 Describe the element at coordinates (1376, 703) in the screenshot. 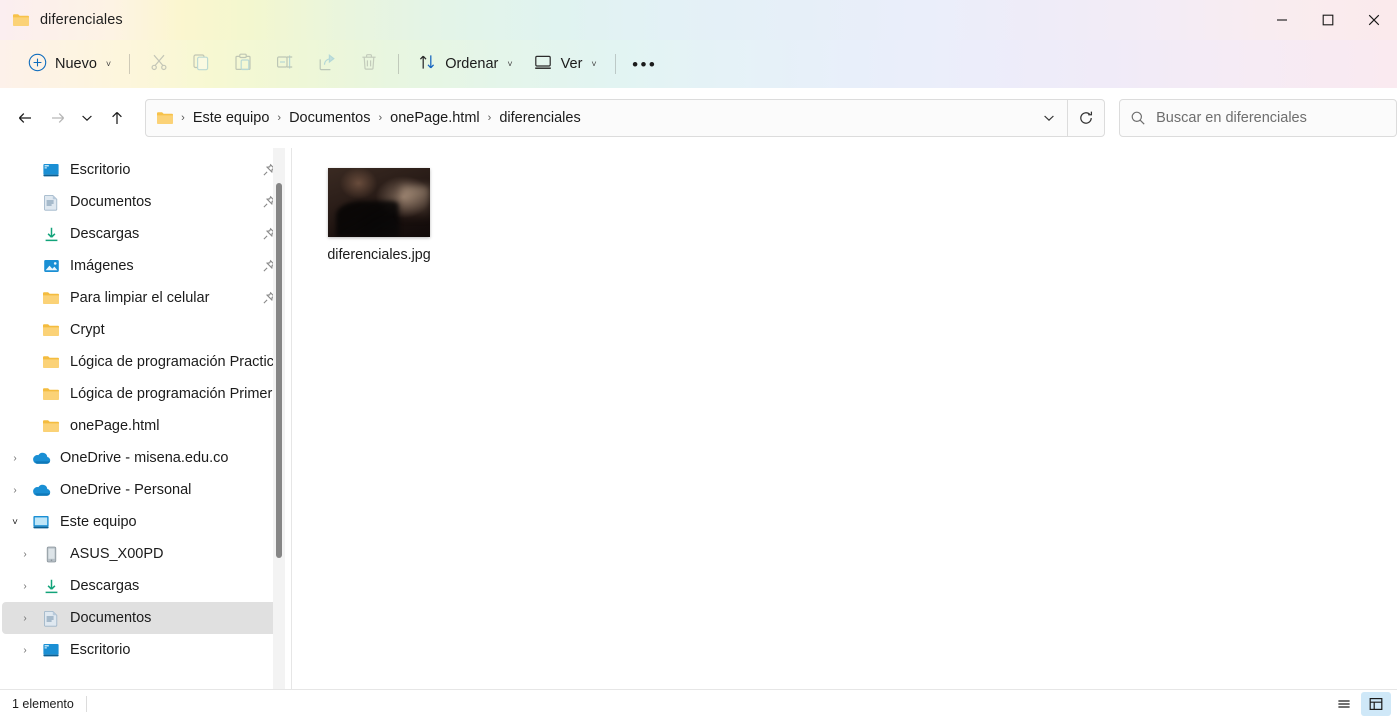

I see `details-view-button` at that location.